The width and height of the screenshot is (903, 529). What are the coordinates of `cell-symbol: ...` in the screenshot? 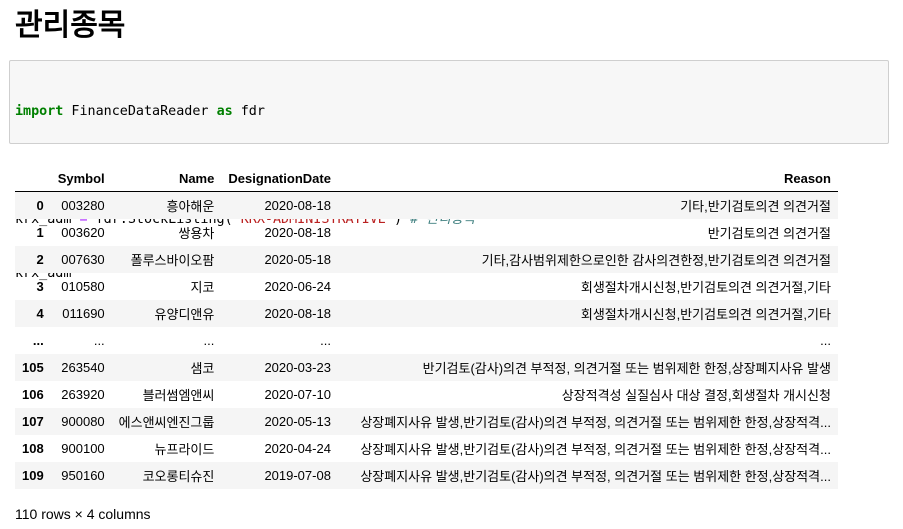 It's located at (99, 340).